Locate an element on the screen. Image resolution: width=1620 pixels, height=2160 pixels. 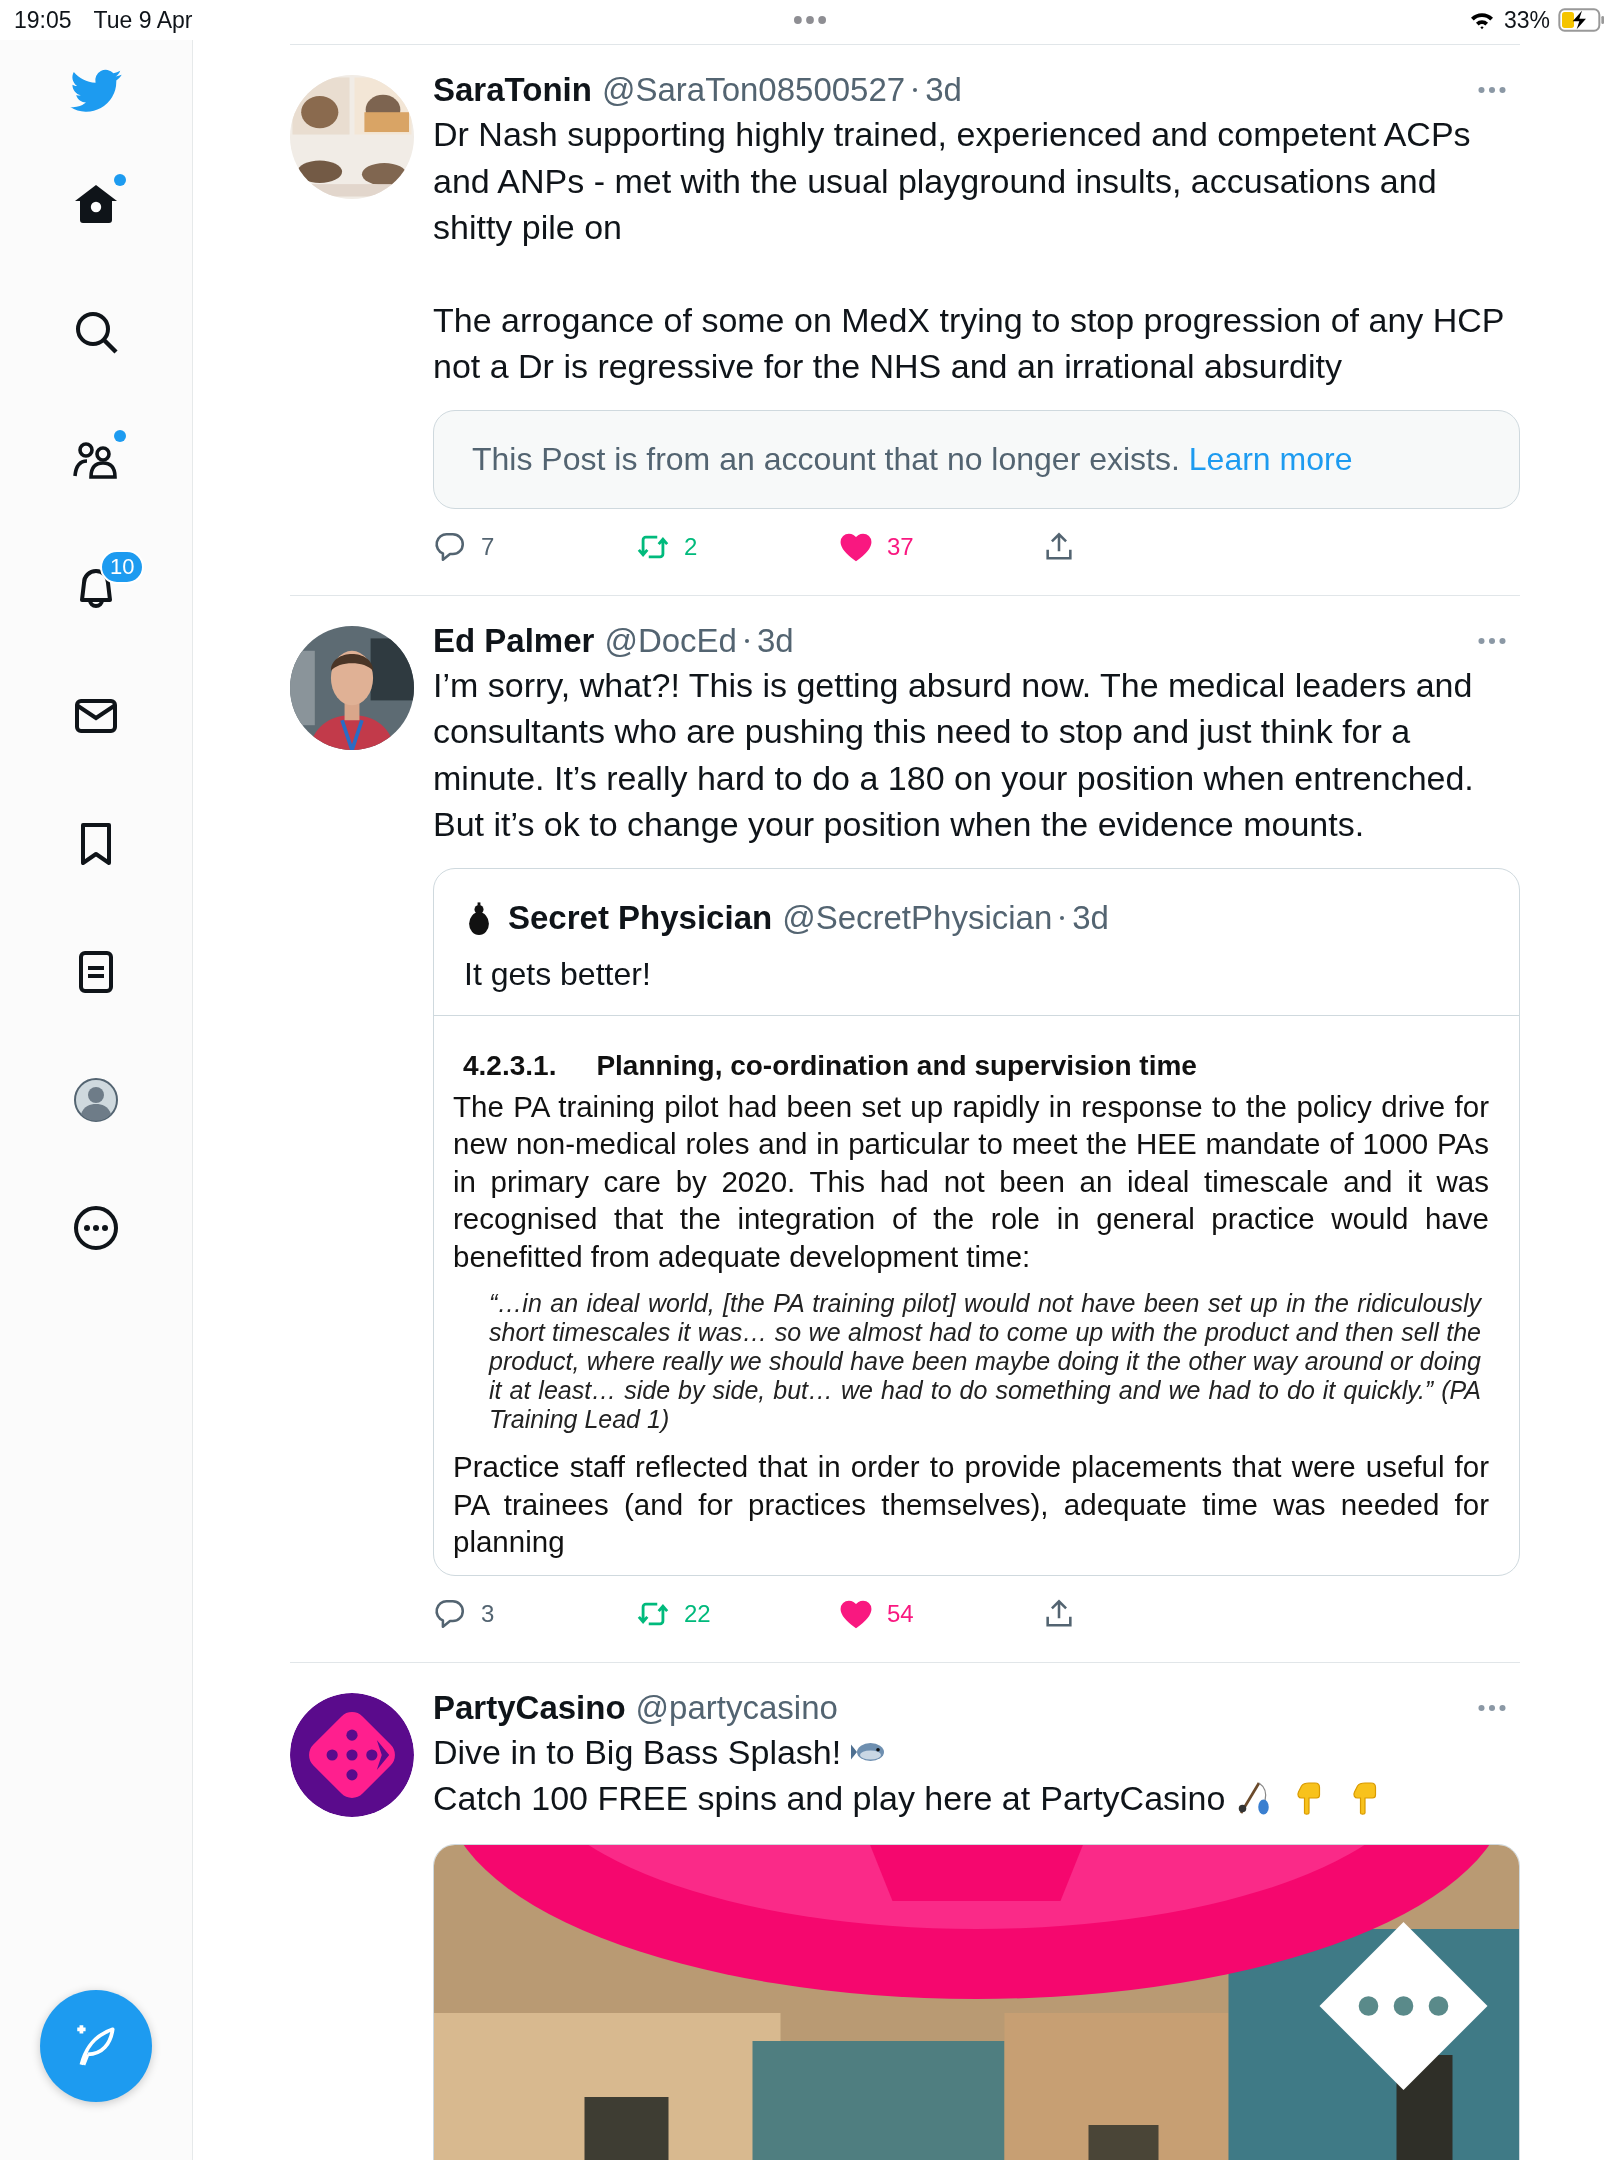
document-paragraph: The PA training pilot had been set up rapidly in response to the policy drive for new non-medical roles and in particular to meet the HEE mandate of 1000 PAs in primary care by 2020. This had not been an ideal timescale and it was recognised that the integration of the role in general practice would have benefitted from adequate development time: is located at coordinates (971, 1181).